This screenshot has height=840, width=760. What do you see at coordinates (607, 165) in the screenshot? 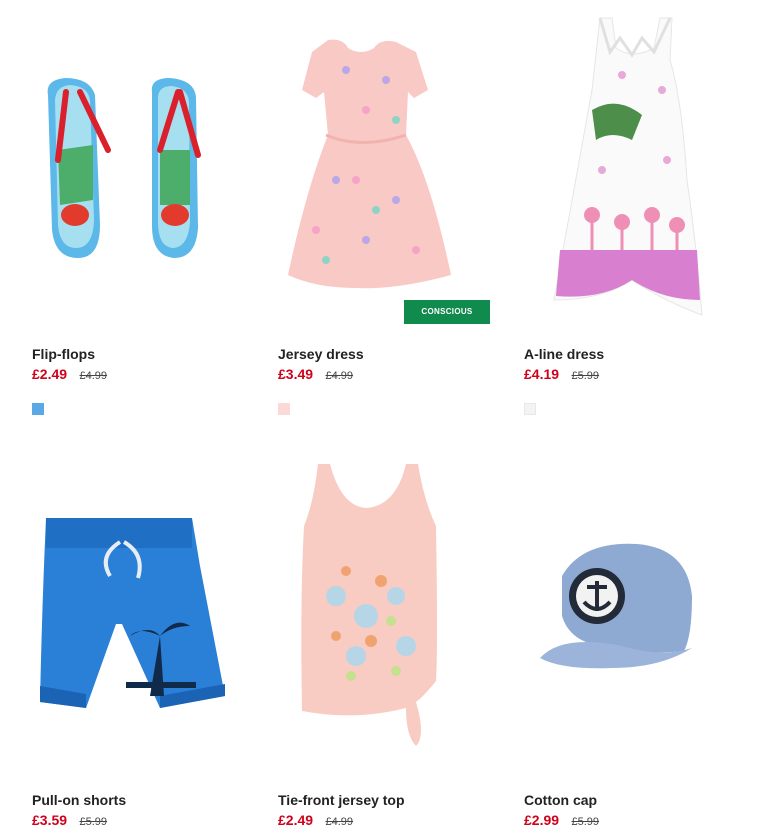
I see `a-line-dress-image` at bounding box center [607, 165].